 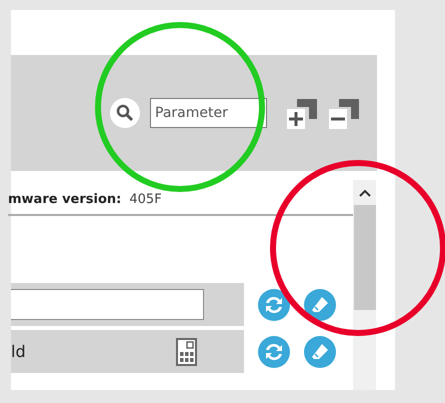 What do you see at coordinates (186, 352) in the screenshot?
I see `calculator-icon` at bounding box center [186, 352].